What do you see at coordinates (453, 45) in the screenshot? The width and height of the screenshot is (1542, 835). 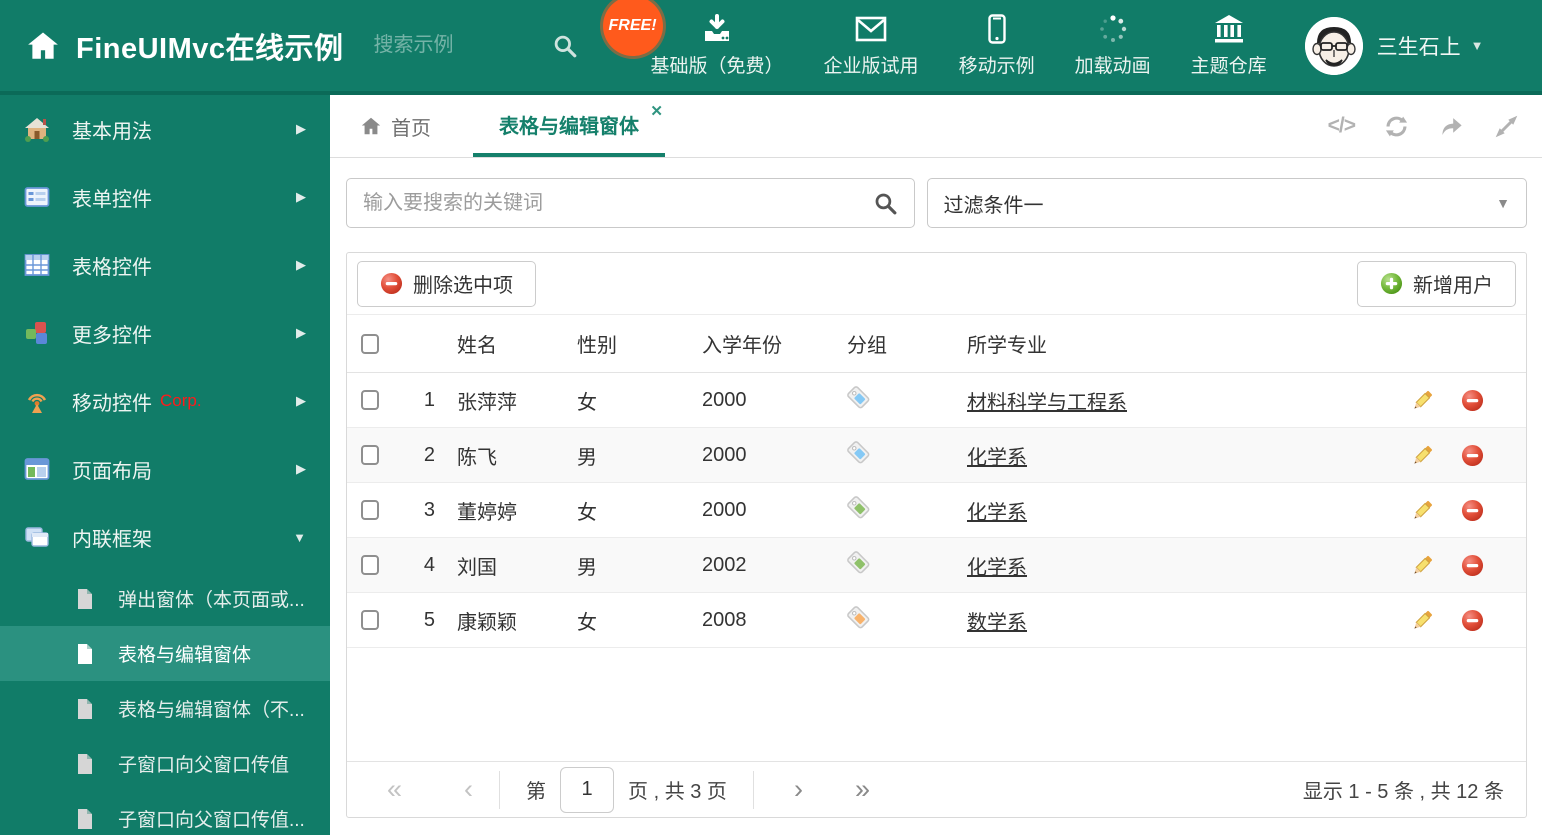 I see `header-search-input` at bounding box center [453, 45].